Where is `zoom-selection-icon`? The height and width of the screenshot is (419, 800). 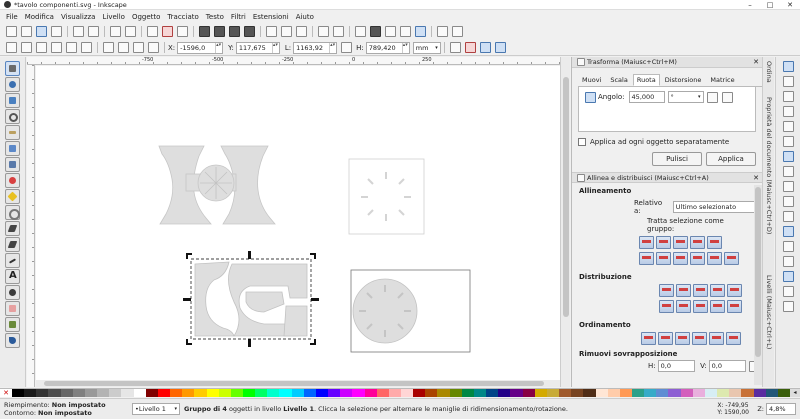 zoom-selection-icon is located at coordinates (204, 31).